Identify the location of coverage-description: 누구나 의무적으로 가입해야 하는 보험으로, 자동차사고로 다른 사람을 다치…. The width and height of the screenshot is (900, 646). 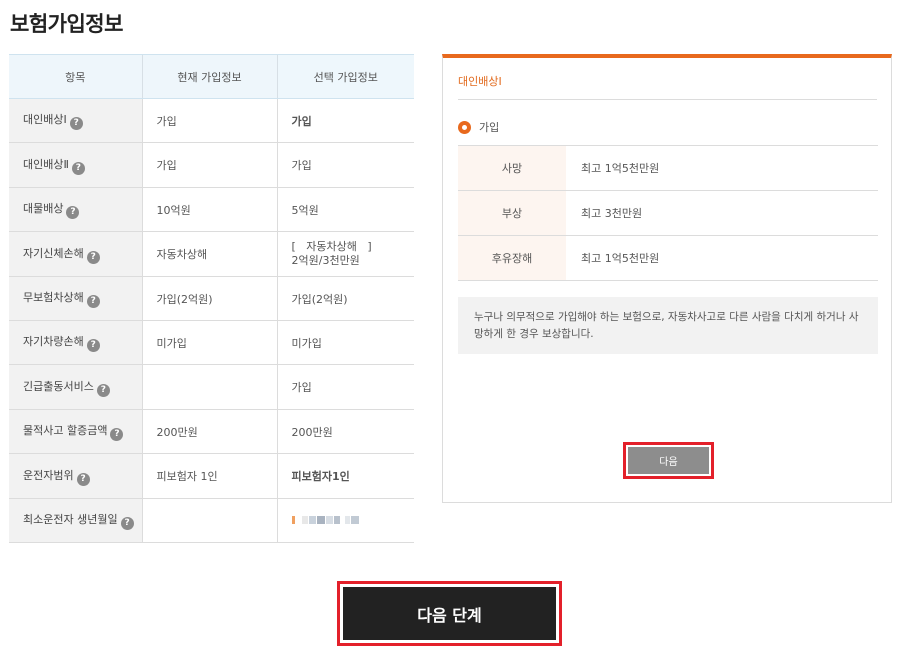
(668, 325).